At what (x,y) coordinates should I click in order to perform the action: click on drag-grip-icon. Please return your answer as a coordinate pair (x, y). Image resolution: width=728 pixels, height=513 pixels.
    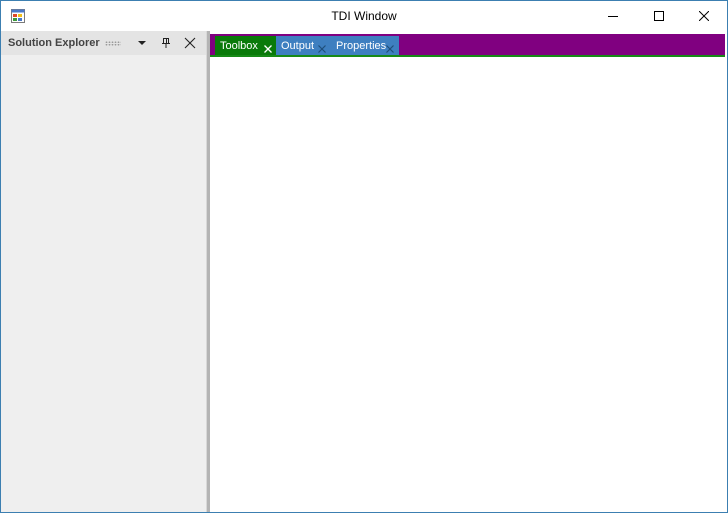
    Looking at the image, I should click on (113, 43).